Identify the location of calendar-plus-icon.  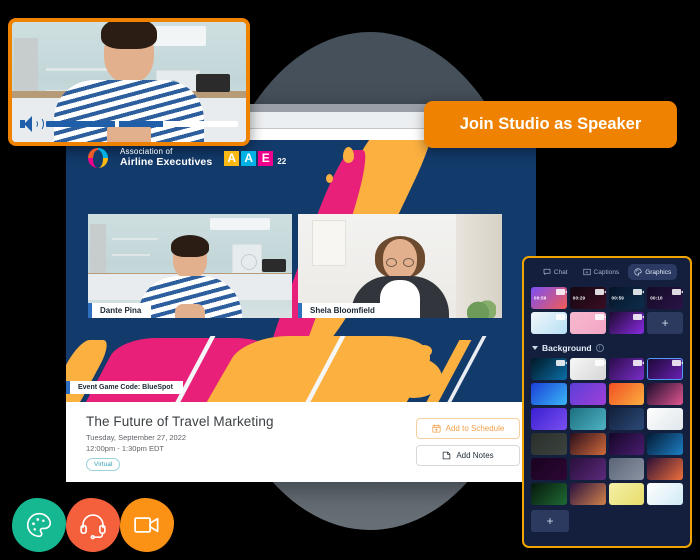
(436, 428).